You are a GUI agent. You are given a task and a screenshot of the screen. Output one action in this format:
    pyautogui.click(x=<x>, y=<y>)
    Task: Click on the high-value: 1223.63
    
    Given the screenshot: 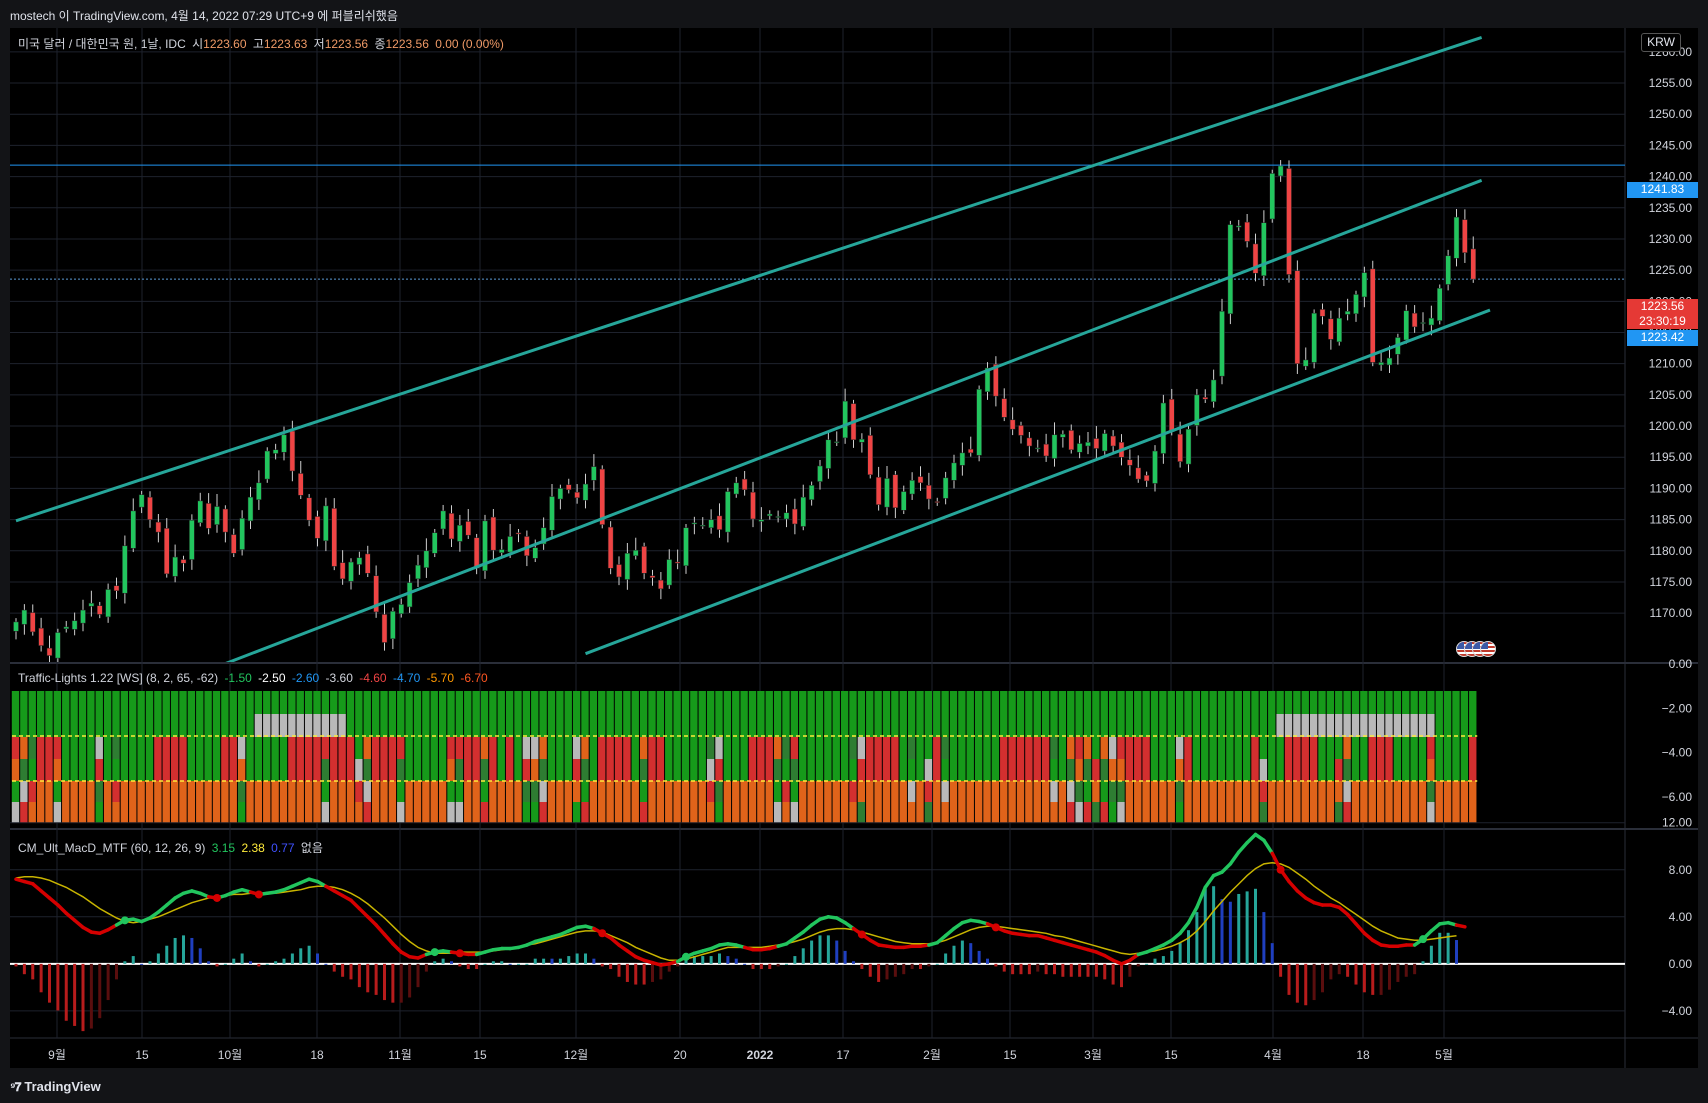 What is the action you would take?
    pyautogui.click(x=285, y=44)
    